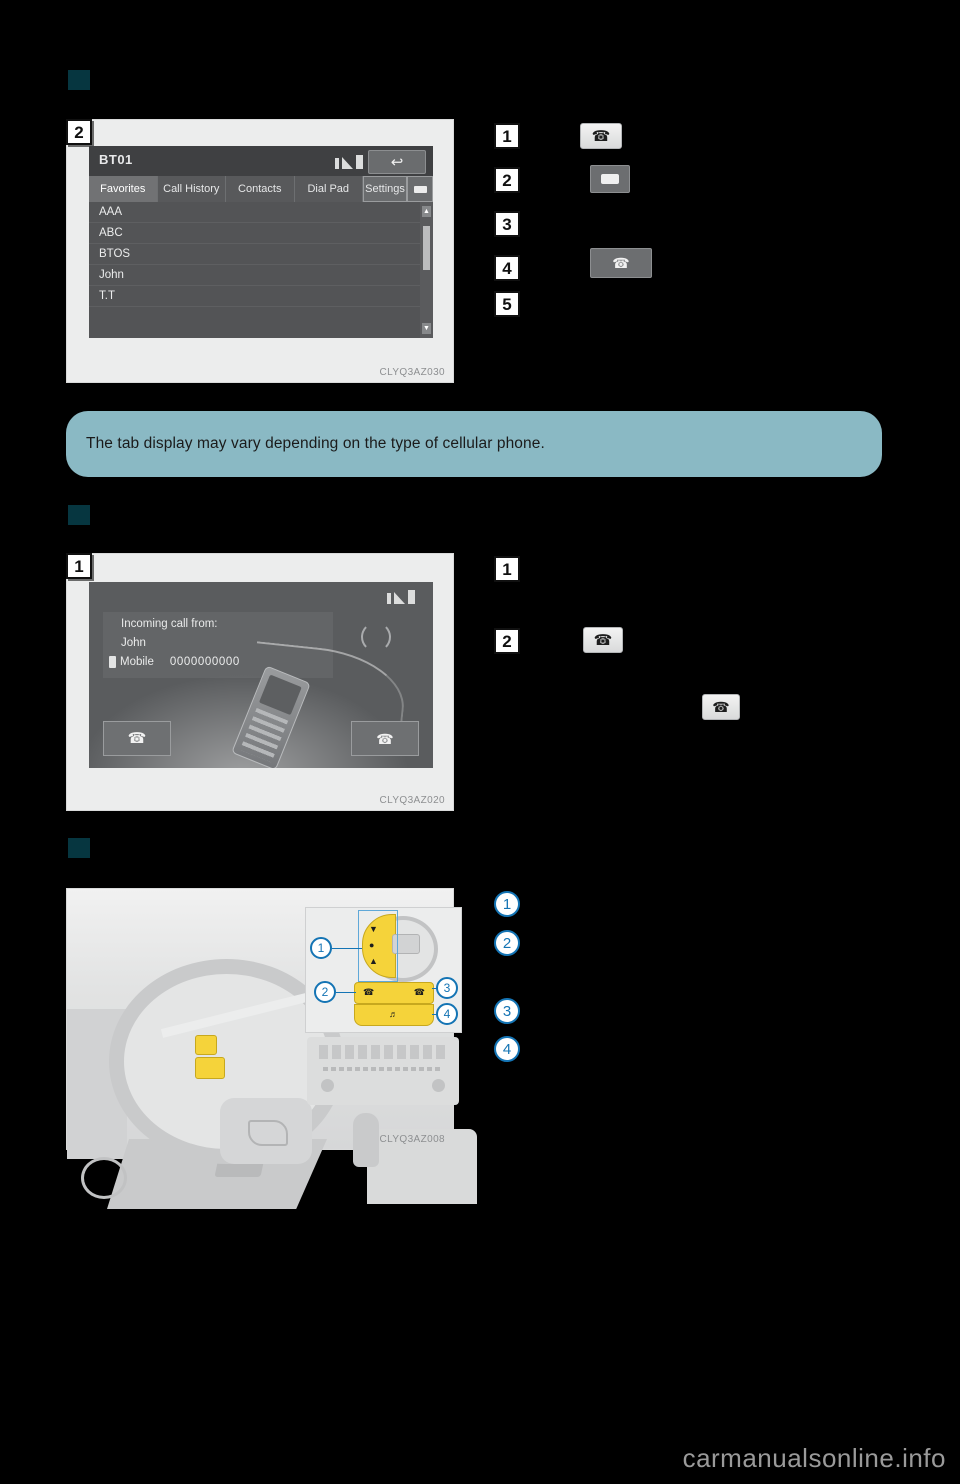  What do you see at coordinates (133, 643) in the screenshot?
I see `caller-name: John` at bounding box center [133, 643].